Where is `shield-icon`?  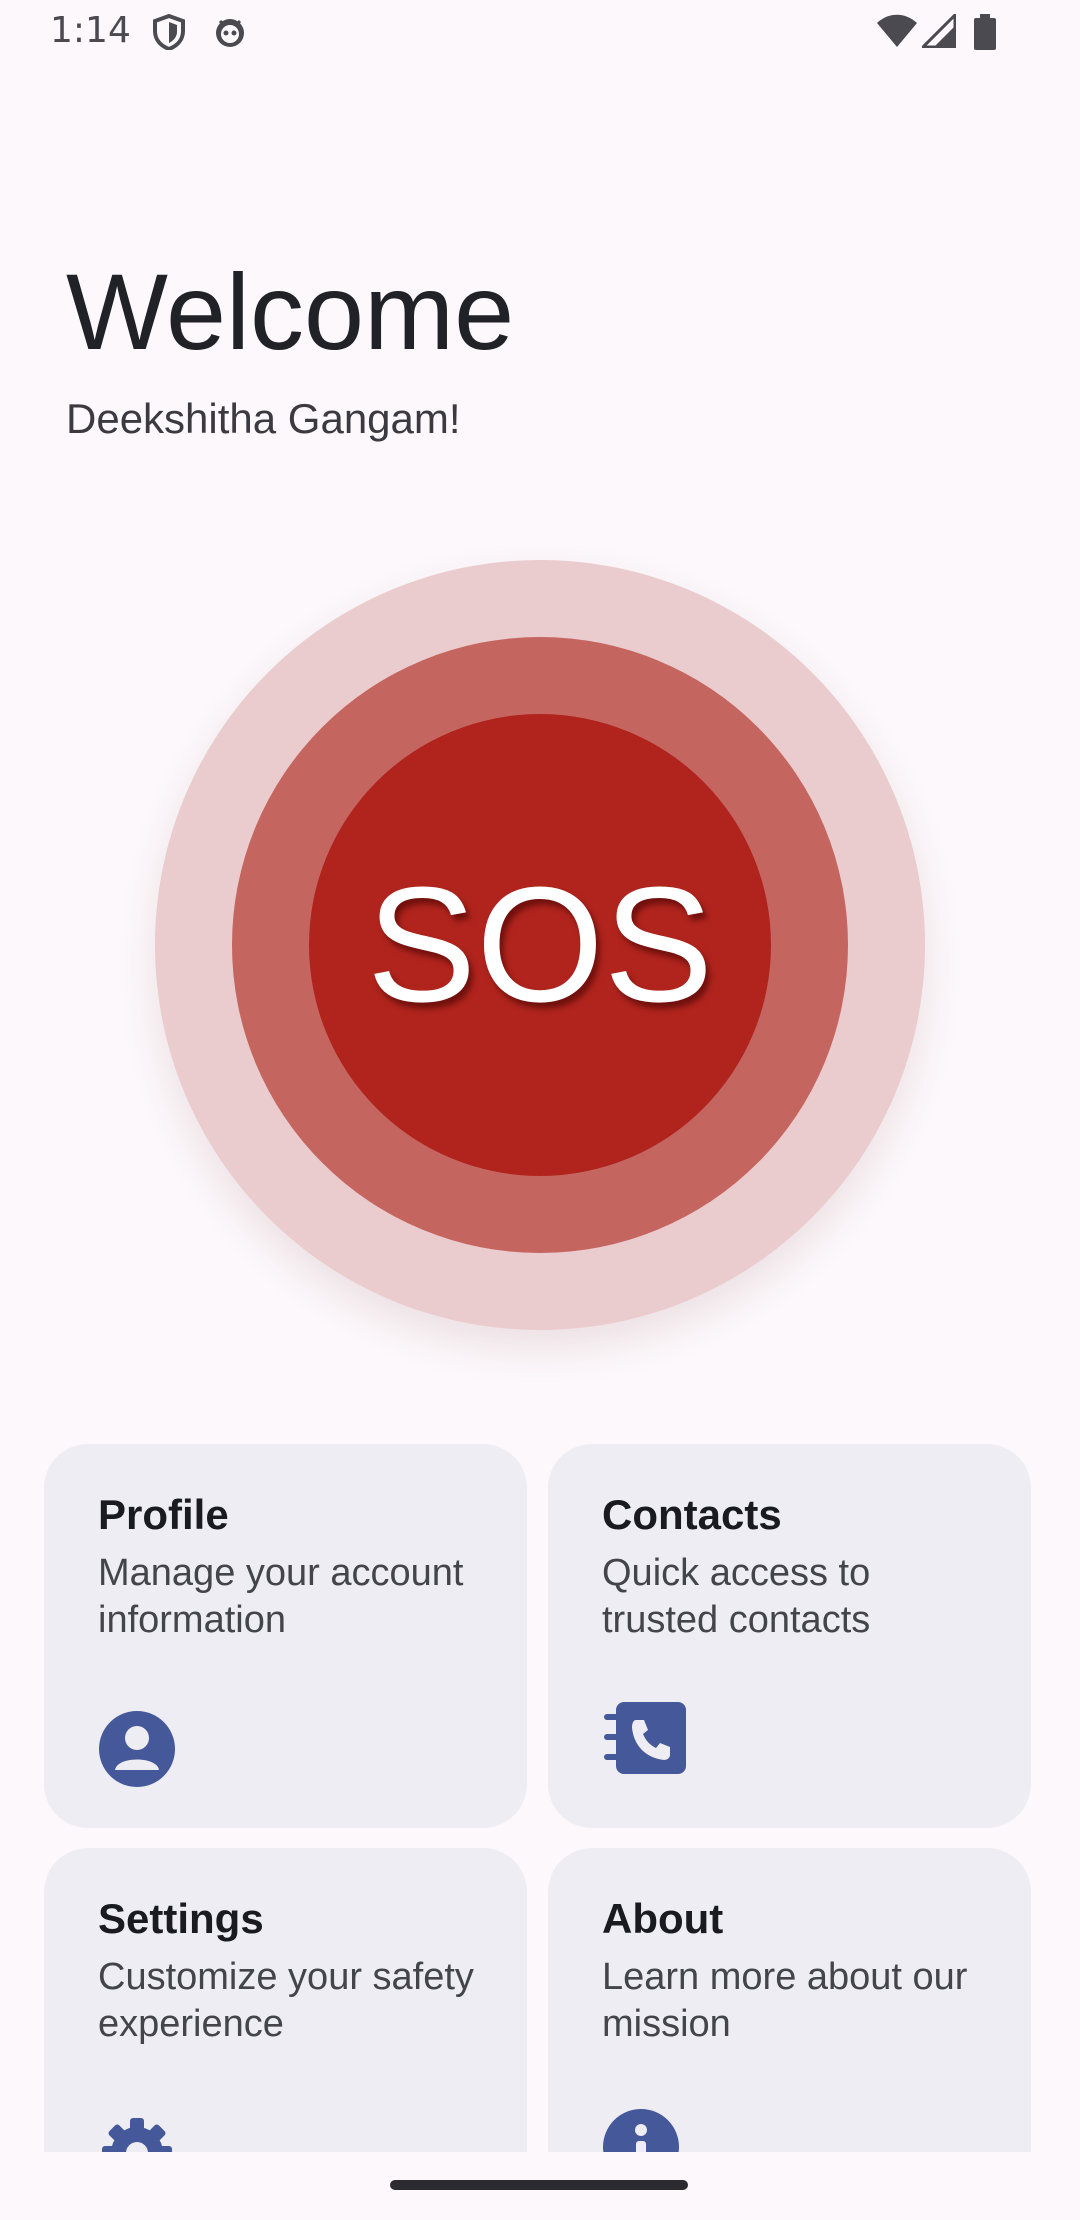
shield-icon is located at coordinates (169, 34).